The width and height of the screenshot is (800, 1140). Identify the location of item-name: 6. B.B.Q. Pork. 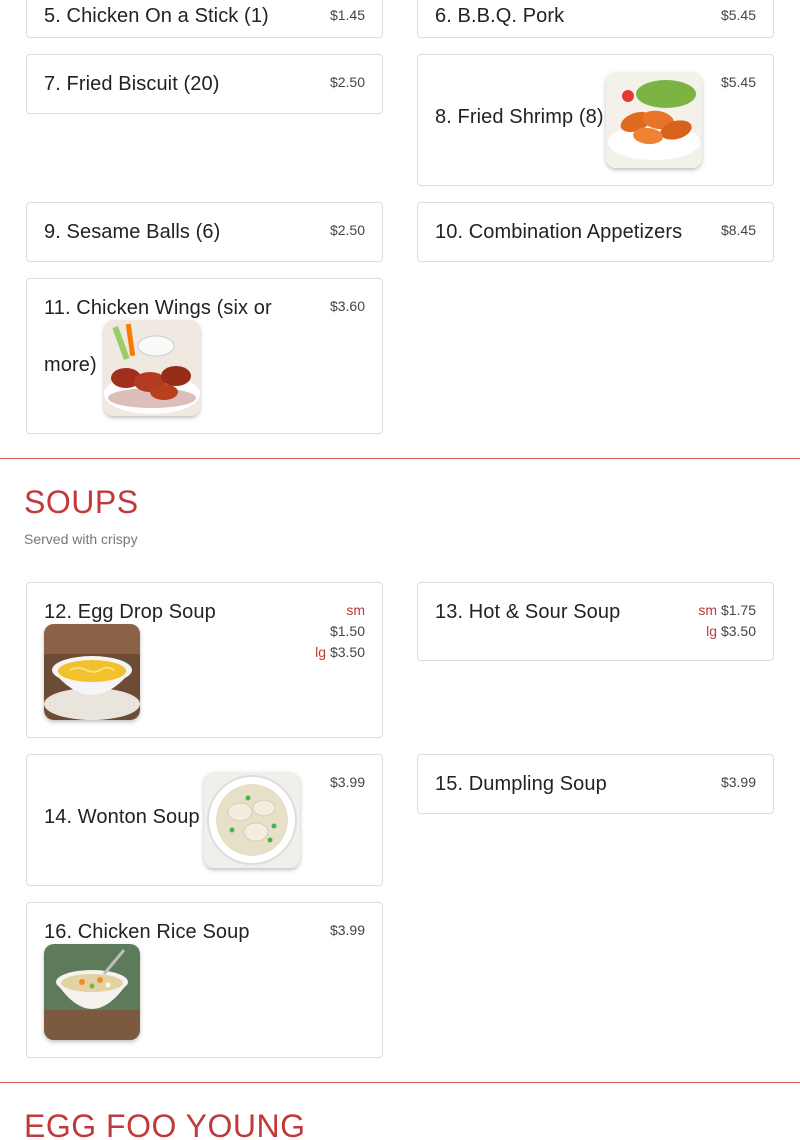
(500, 16).